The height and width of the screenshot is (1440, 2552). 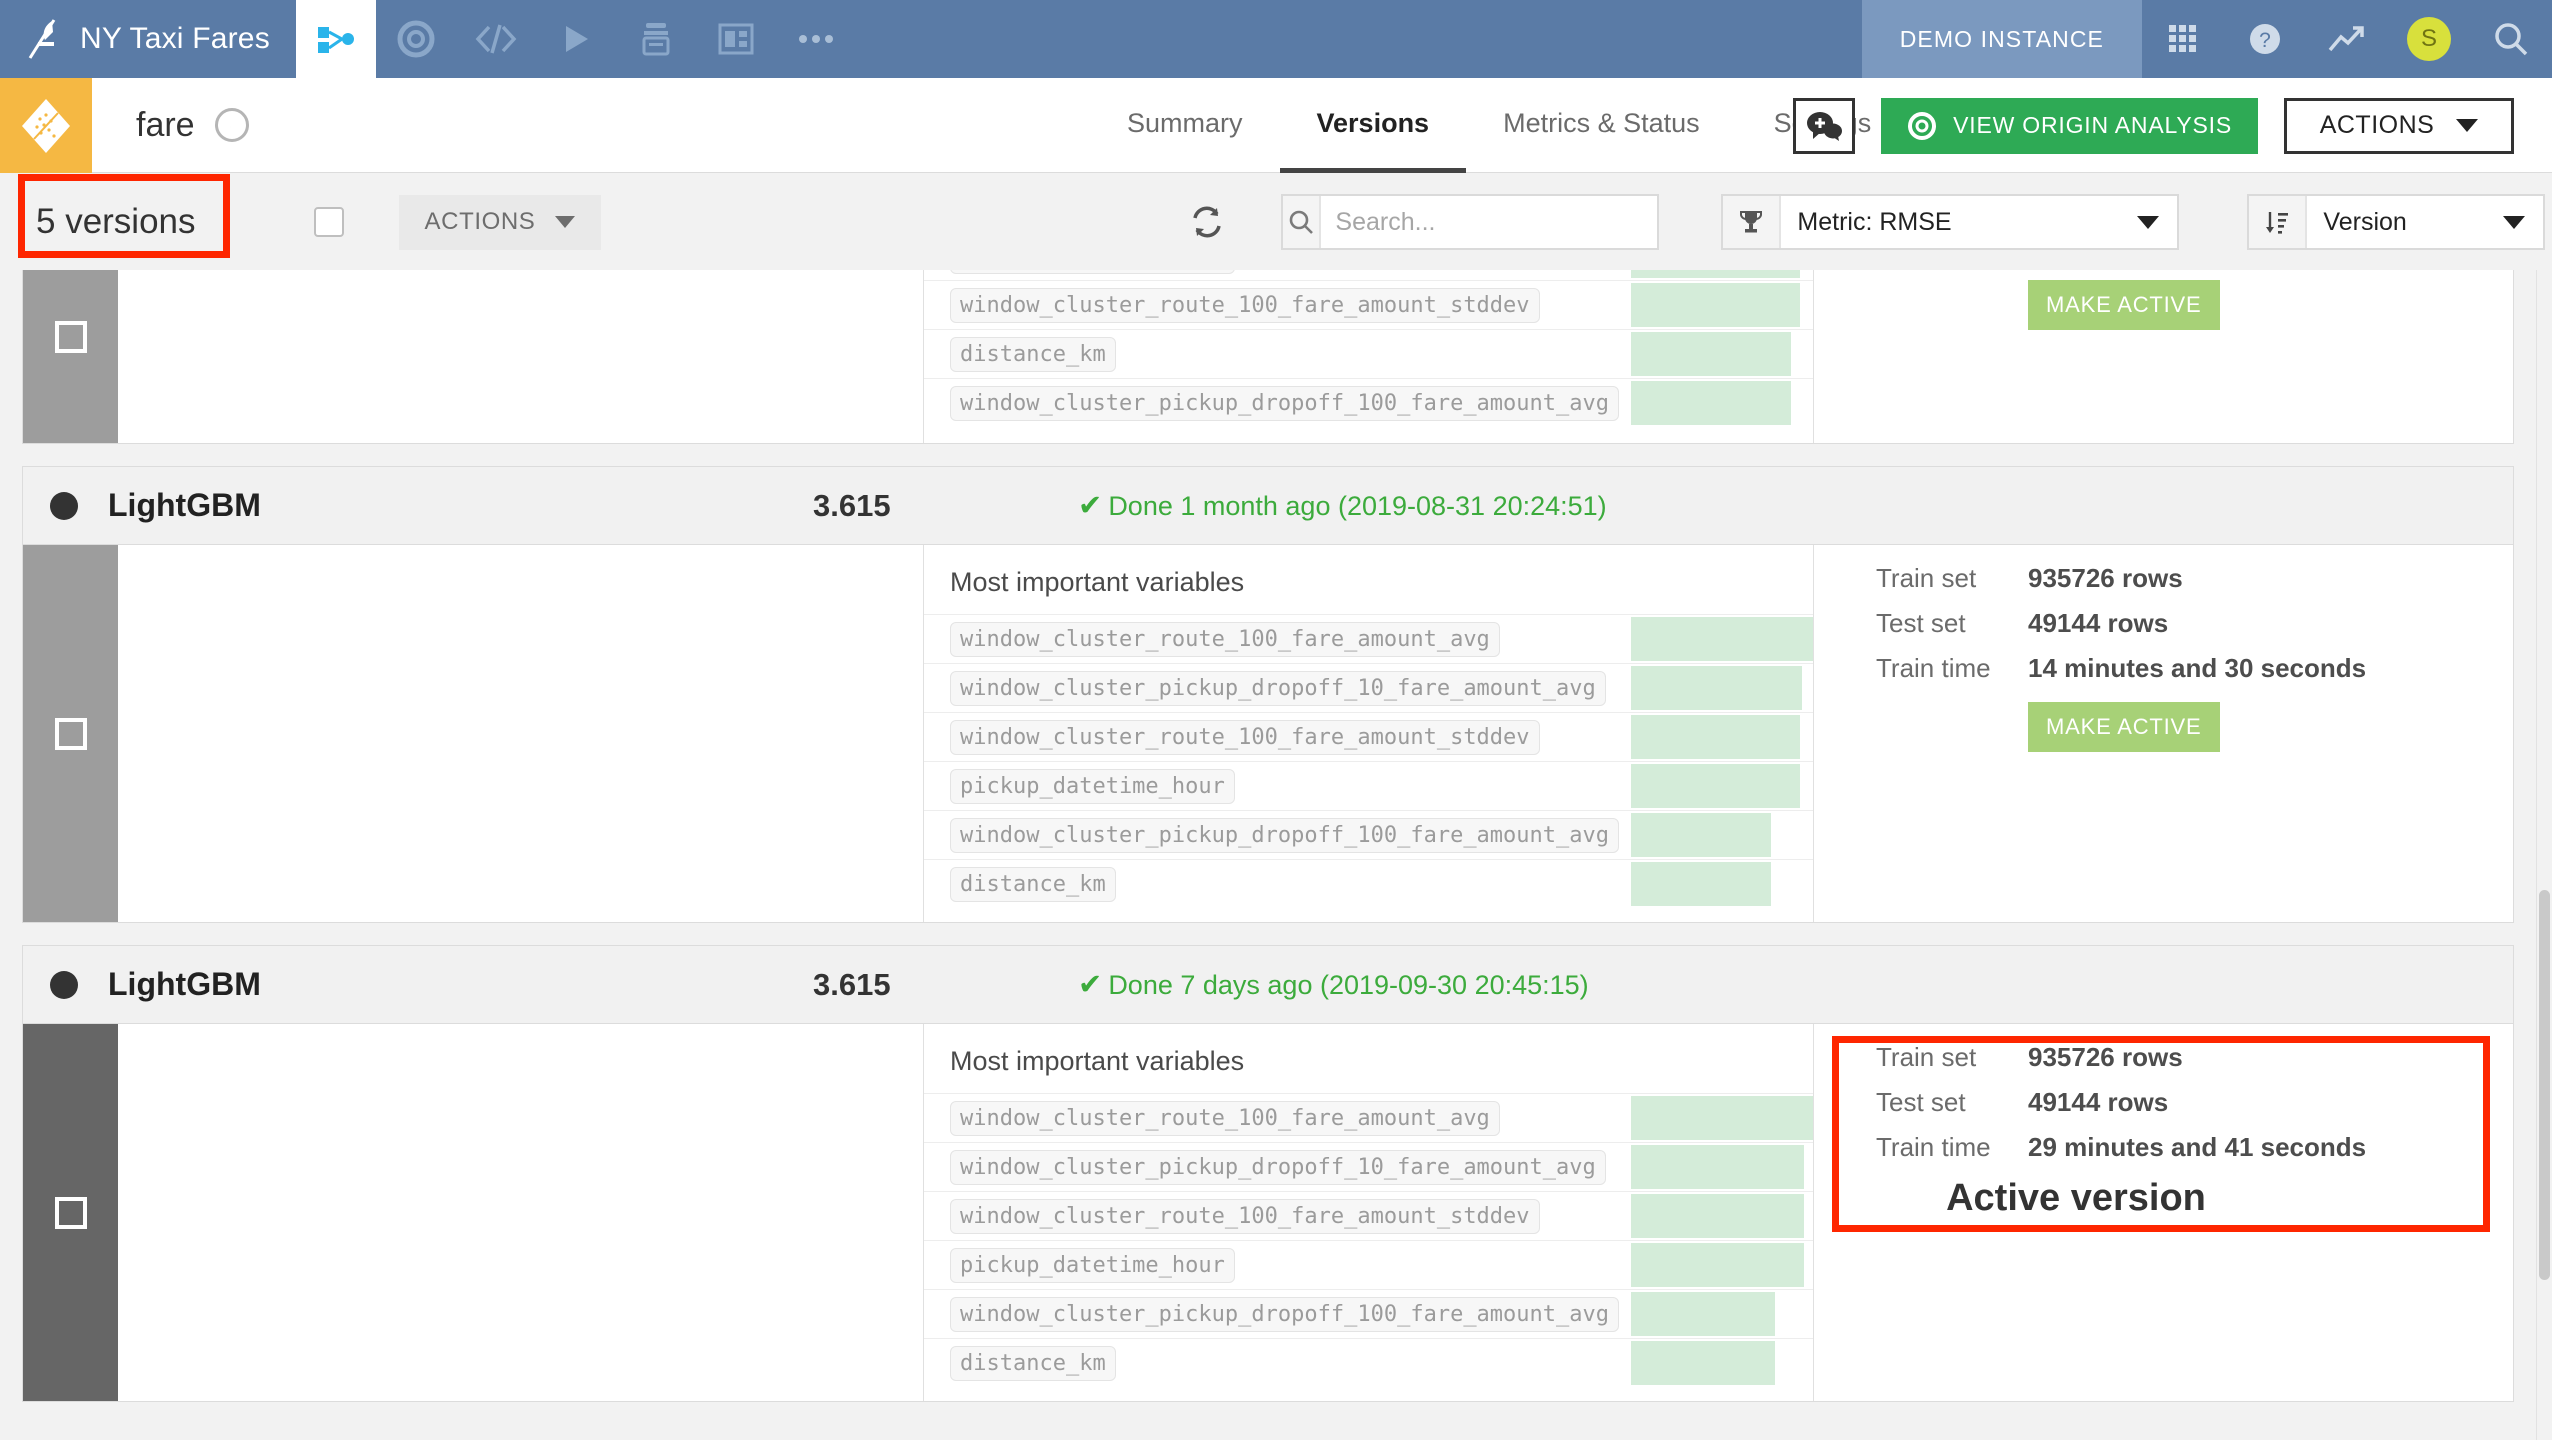 I want to click on instance-badge: DEMO INSTANCE, so click(x=2001, y=39).